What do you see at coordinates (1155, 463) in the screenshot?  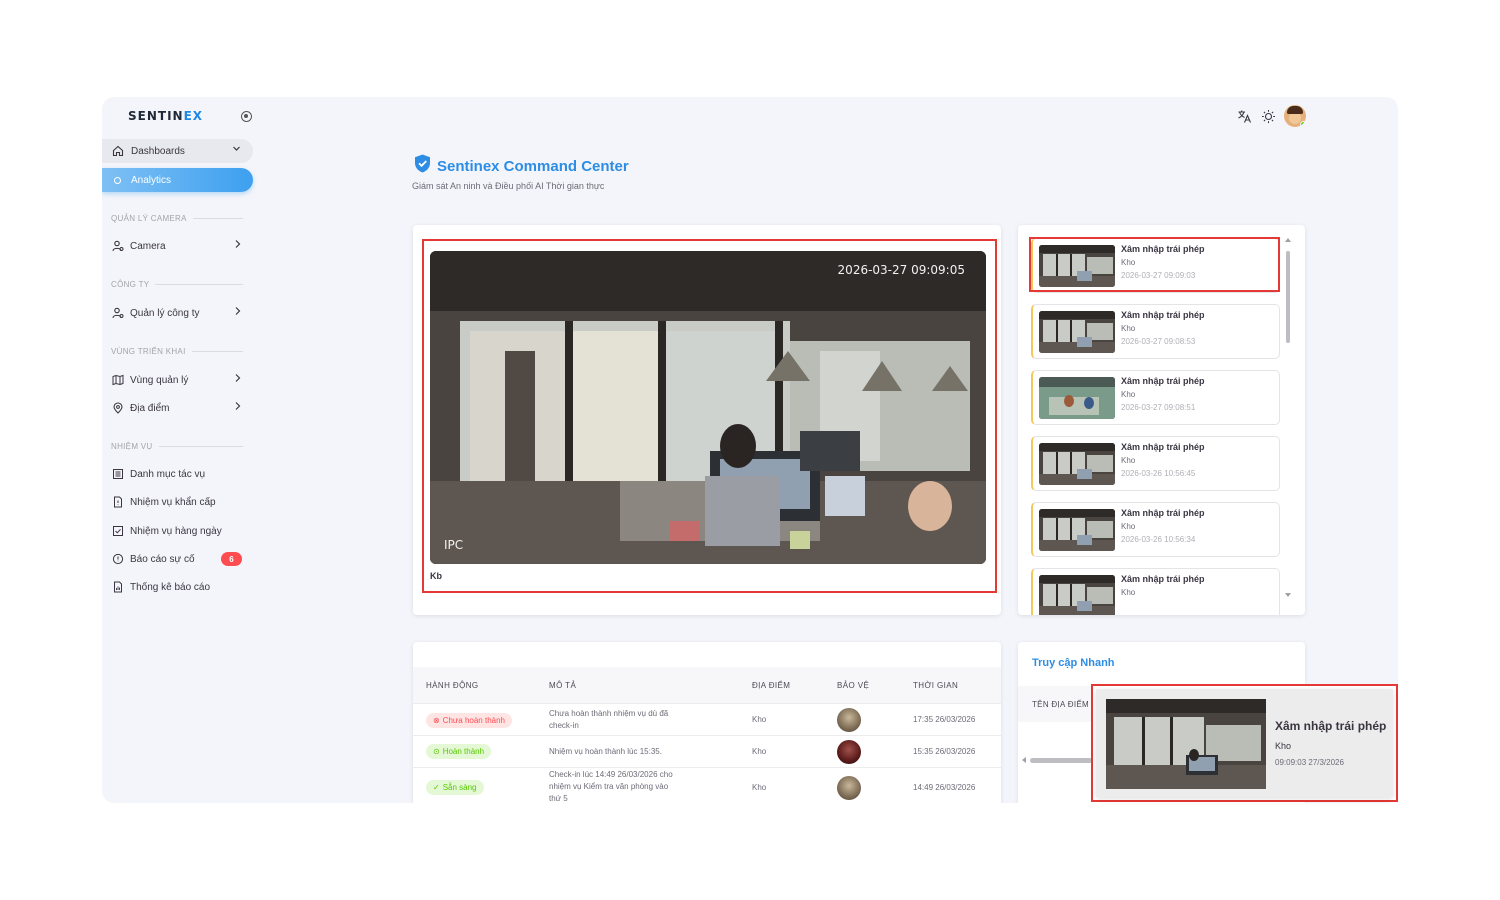 I see `alert-item: Xâm nhập trái phép Kho 2026-03-26 10:56:45` at bounding box center [1155, 463].